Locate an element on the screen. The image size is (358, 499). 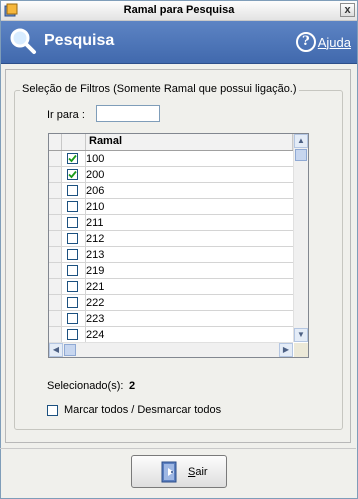
ramal-cell: 212 is located at coordinates (95, 239).